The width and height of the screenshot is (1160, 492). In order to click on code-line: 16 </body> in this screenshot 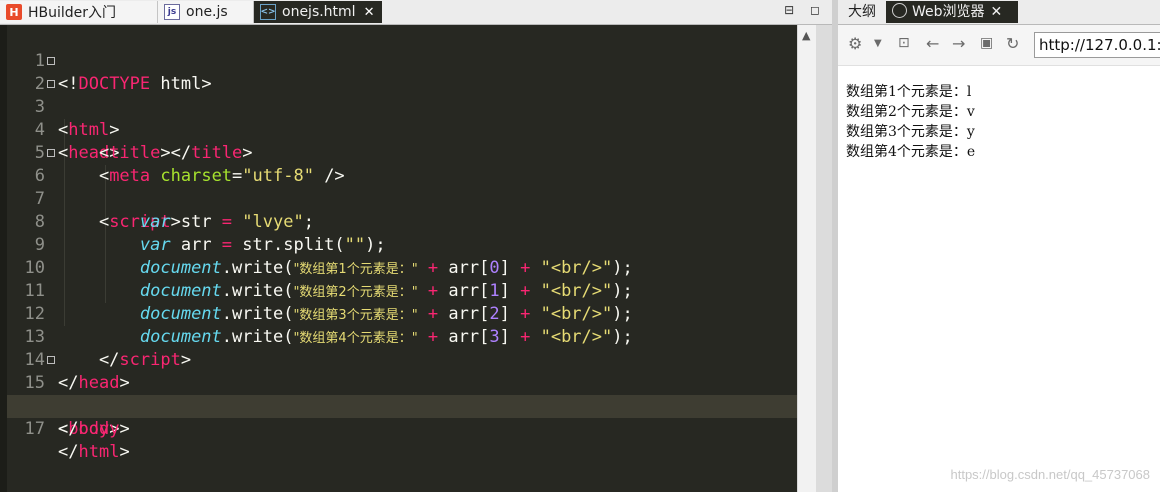, I will do `click(402, 405)`.